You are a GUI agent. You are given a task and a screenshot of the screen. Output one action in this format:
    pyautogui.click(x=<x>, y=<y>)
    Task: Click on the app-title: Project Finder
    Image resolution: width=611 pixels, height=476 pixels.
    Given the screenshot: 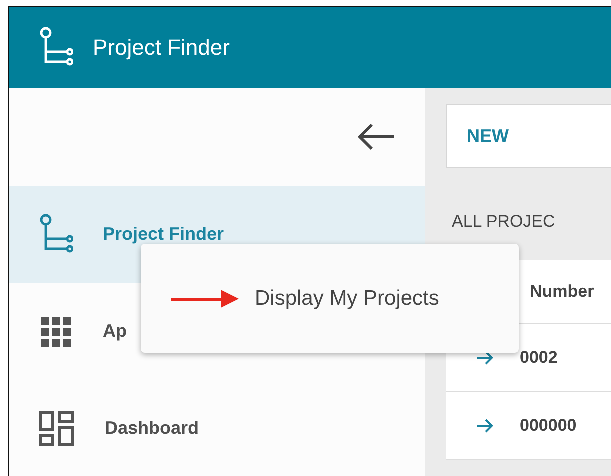 What is the action you would take?
    pyautogui.click(x=161, y=47)
    